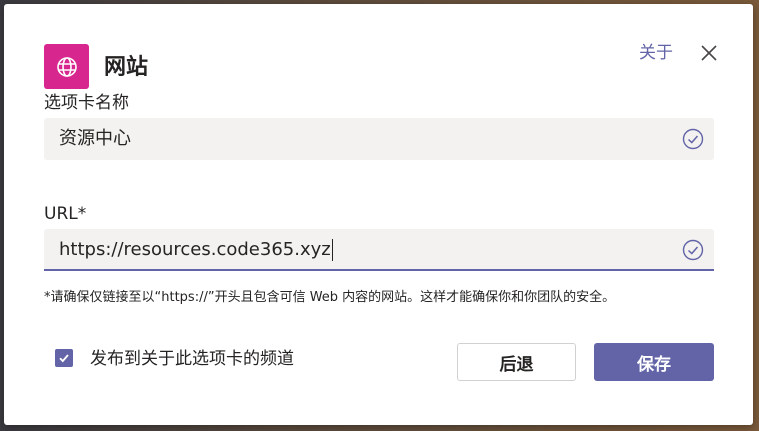  I want to click on text-caret, so click(332, 250).